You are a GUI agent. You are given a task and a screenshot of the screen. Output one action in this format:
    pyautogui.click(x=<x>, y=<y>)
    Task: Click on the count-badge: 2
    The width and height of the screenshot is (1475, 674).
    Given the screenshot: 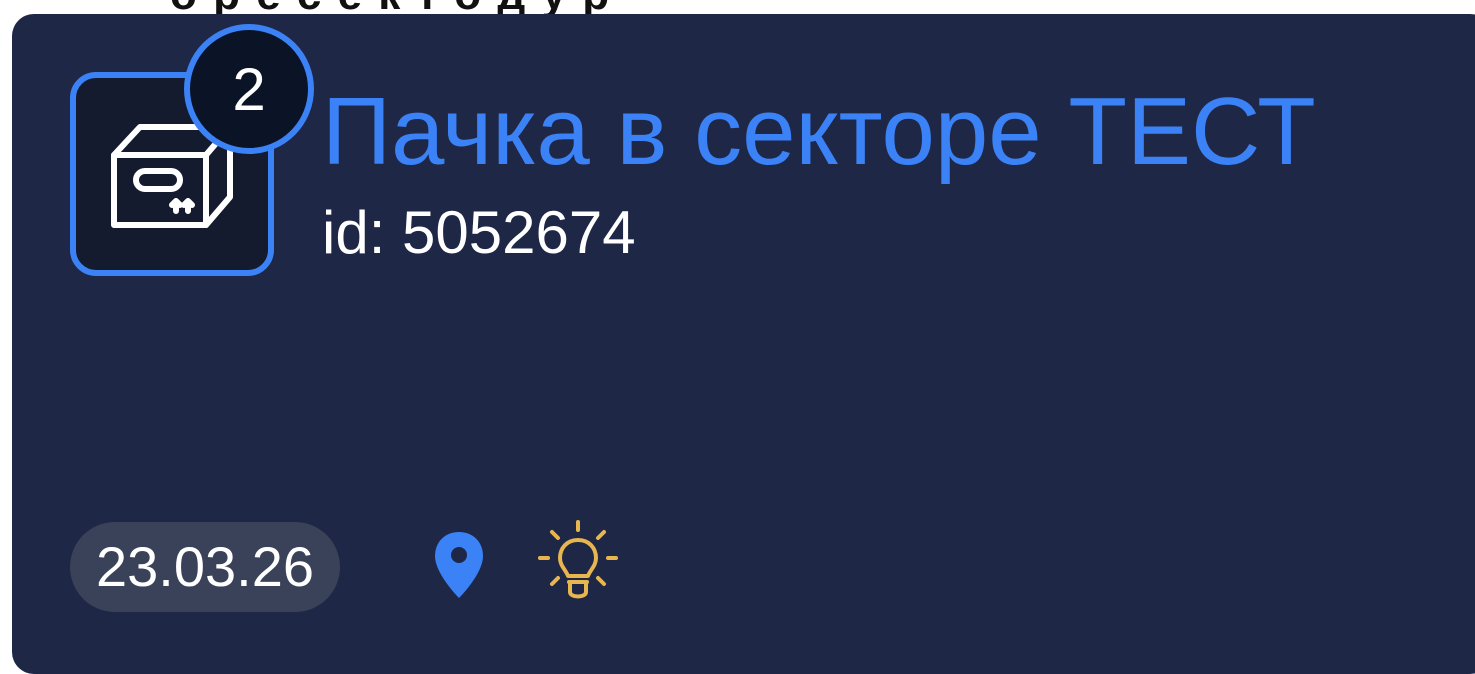 What is the action you would take?
    pyautogui.click(x=249, y=89)
    